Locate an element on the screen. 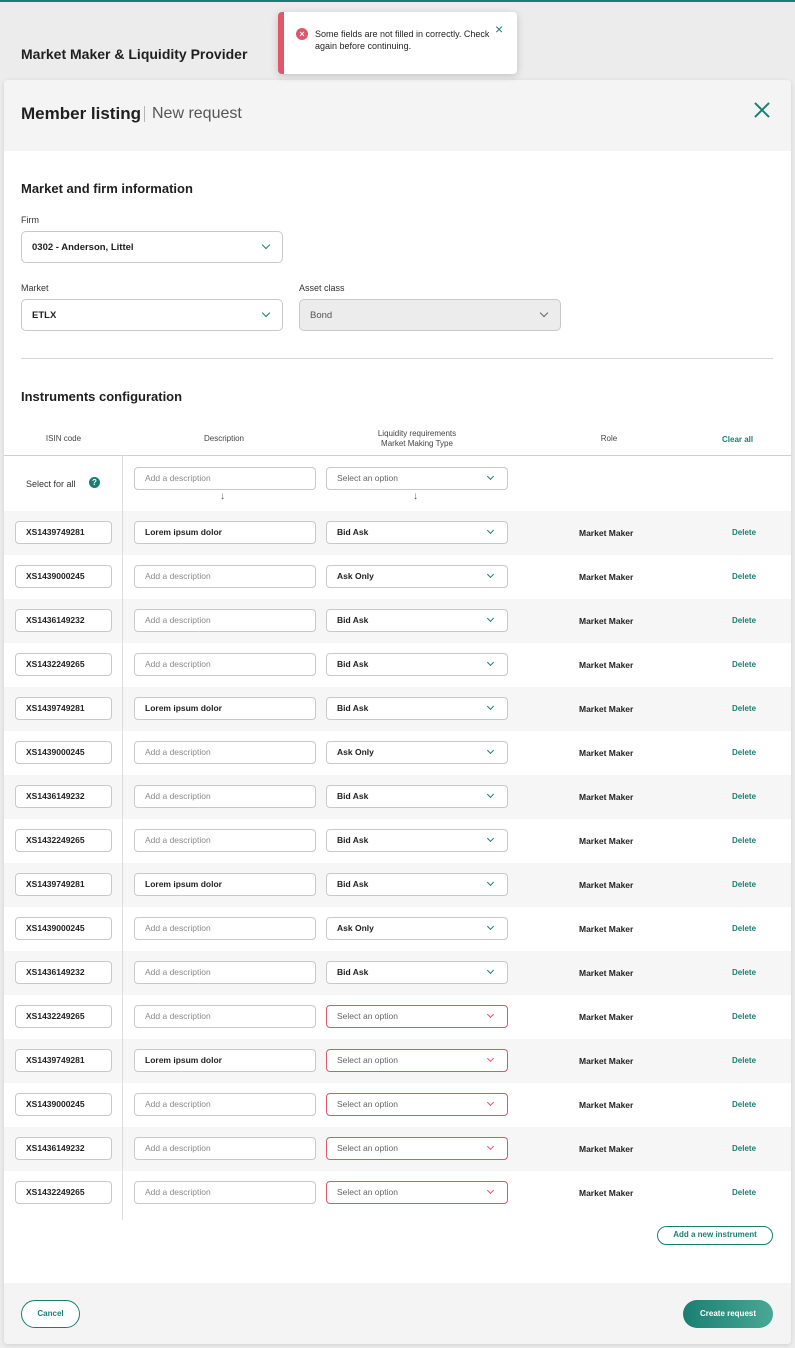 Image resolution: width=795 pixels, height=1348 pixels. add-instrument-button: Add a new instrument is located at coordinates (715, 1235).